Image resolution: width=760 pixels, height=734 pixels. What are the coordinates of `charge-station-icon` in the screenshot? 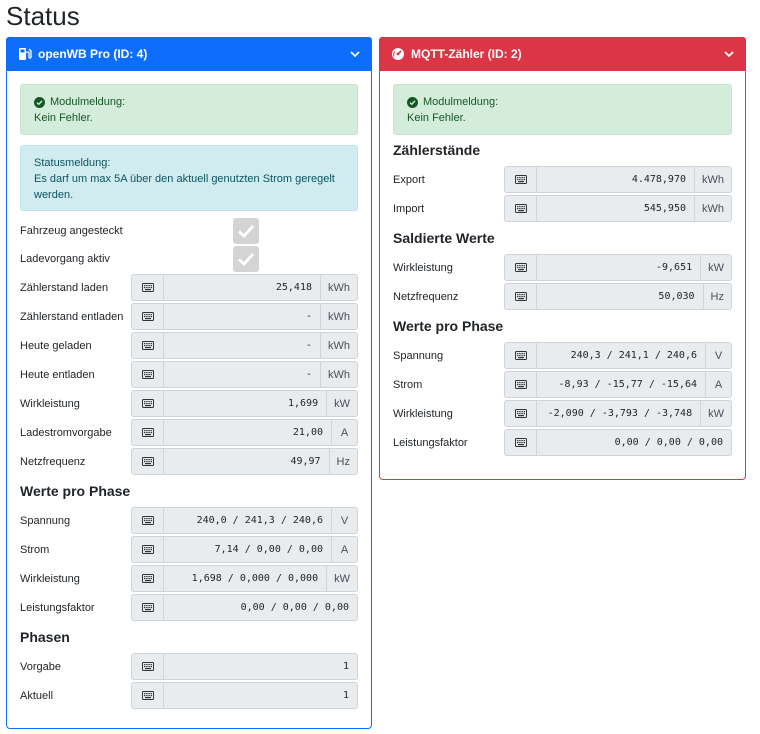 It's located at (25, 54).